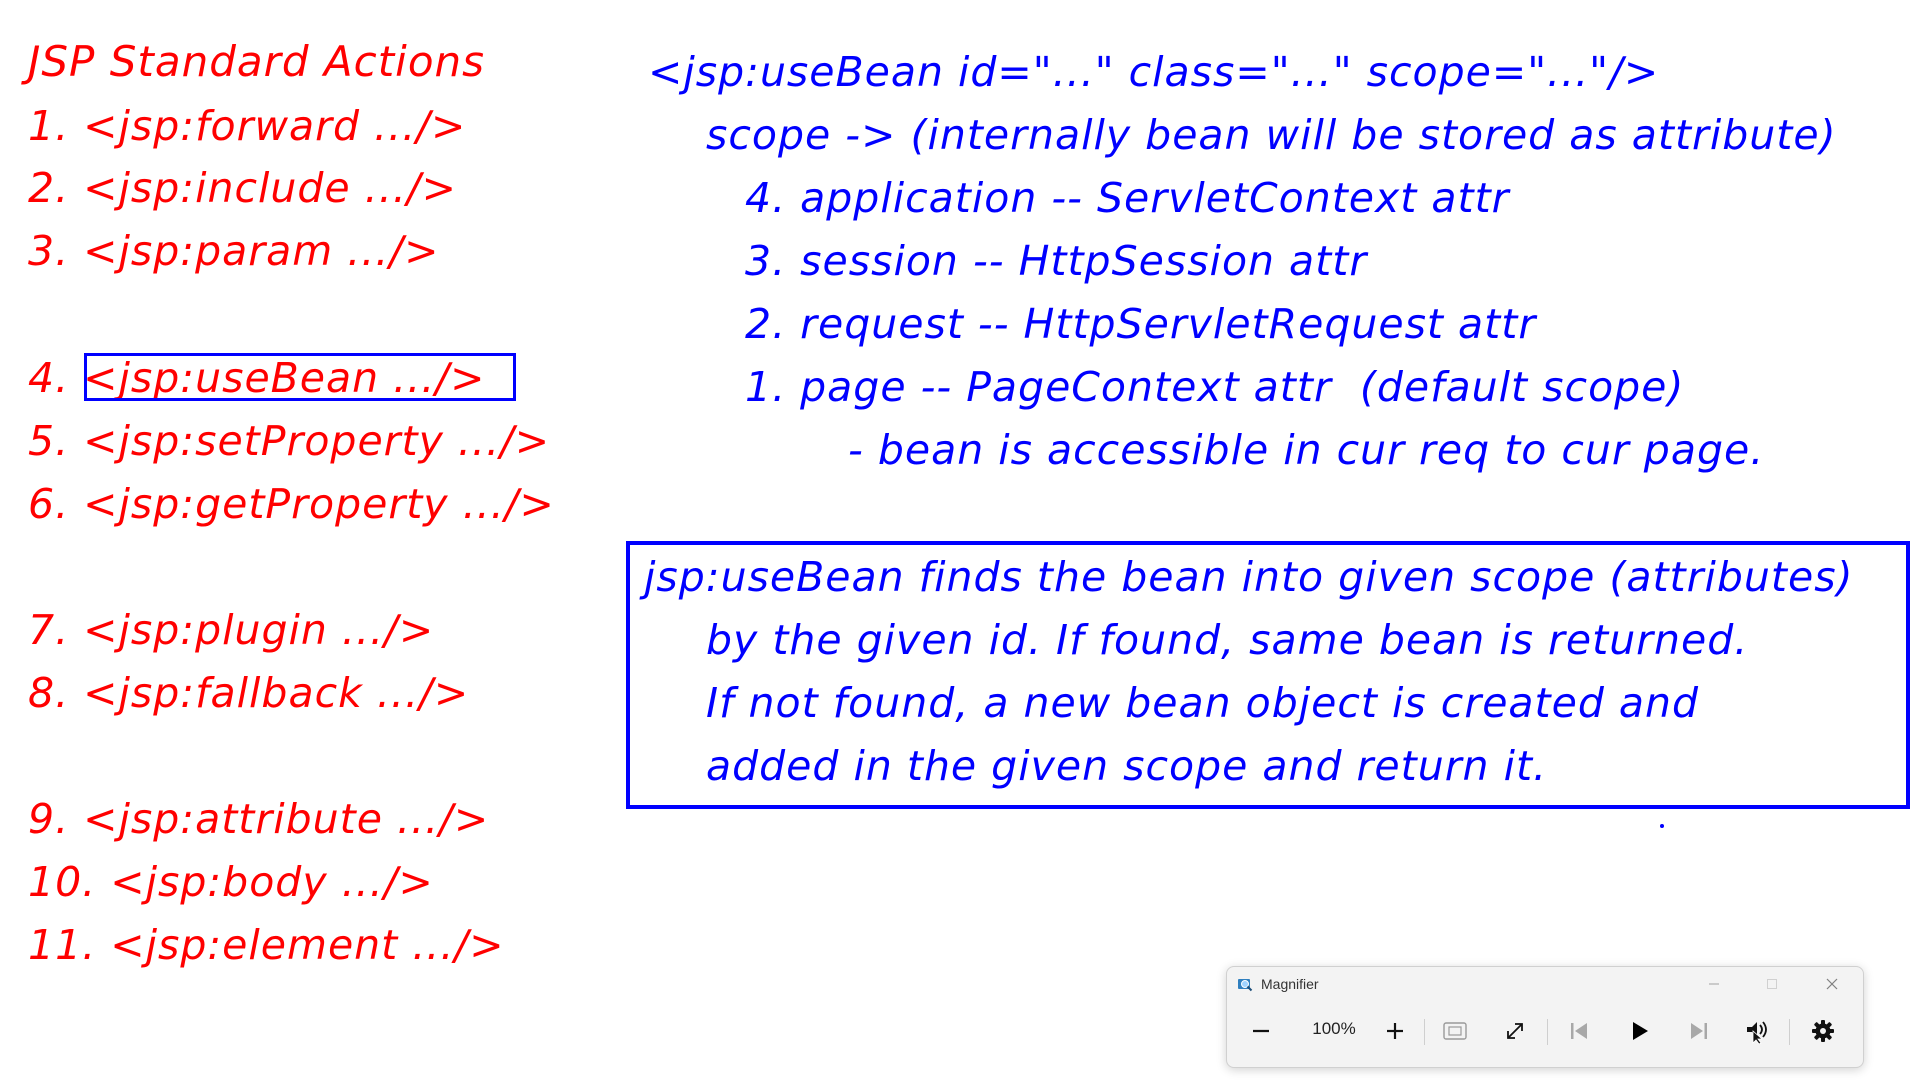 This screenshot has width=1920, height=1080. I want to click on scope-session: 3. session -- HttpSession attr, so click(1056, 261).